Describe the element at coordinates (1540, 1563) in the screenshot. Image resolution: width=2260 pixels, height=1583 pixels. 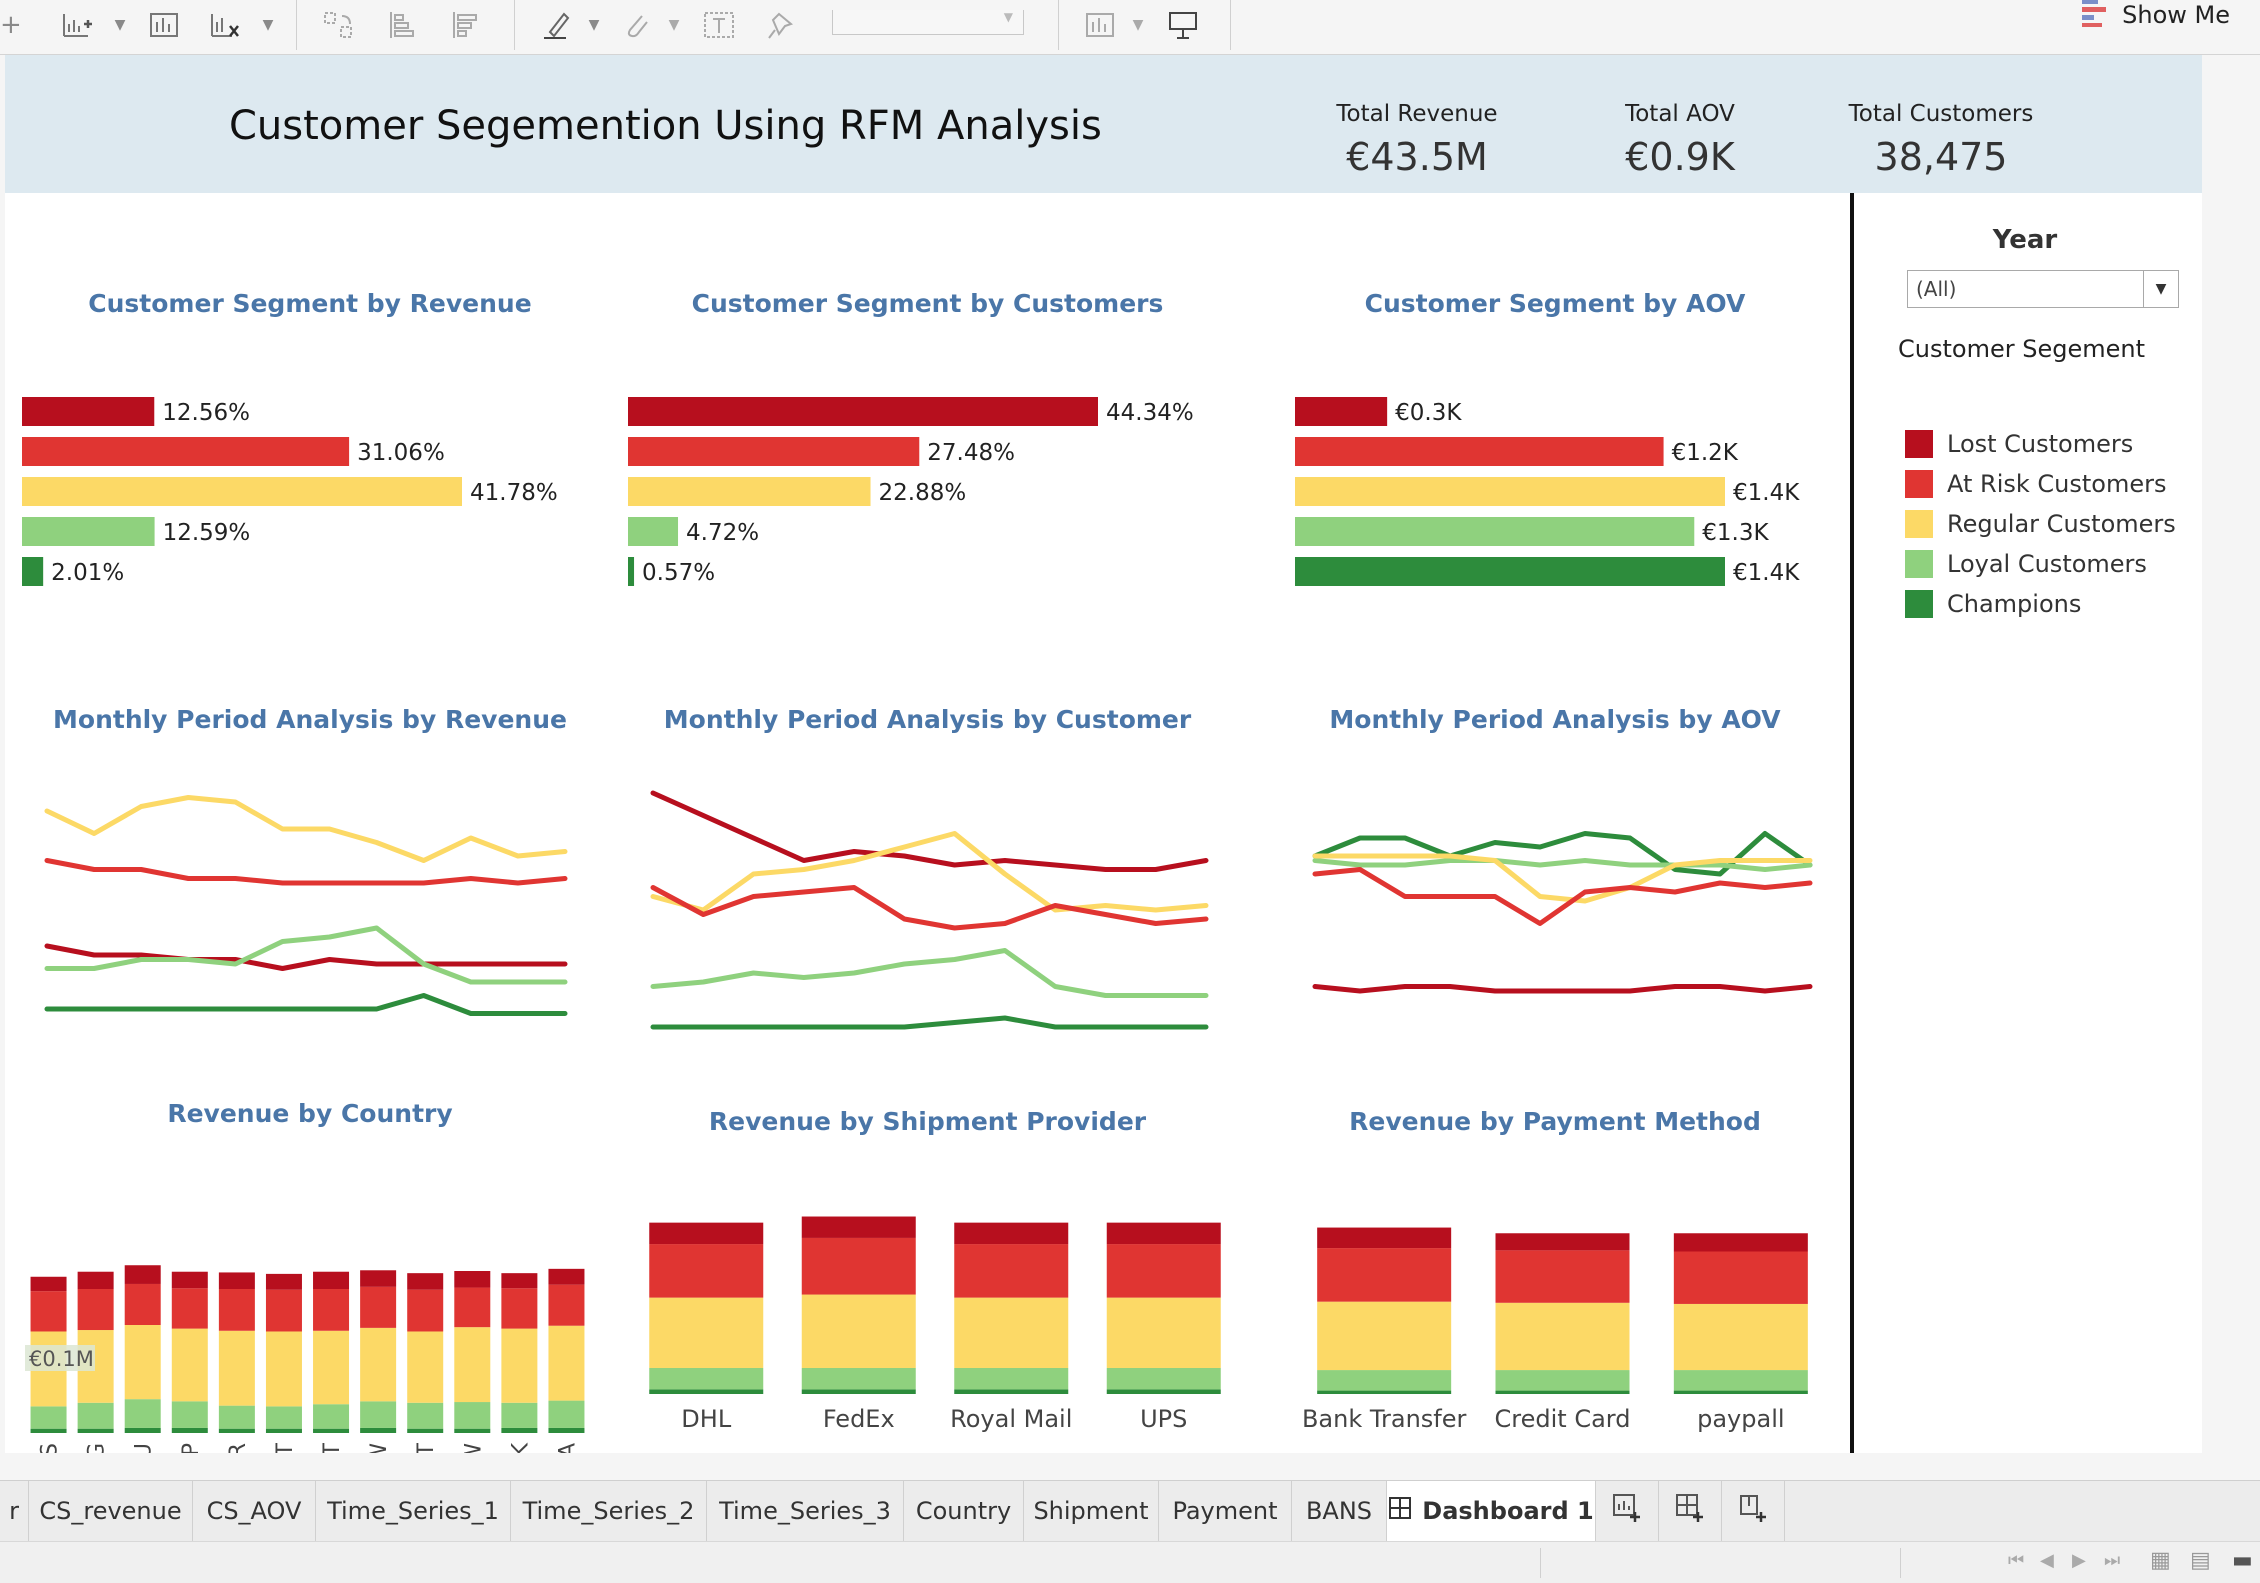
I see `status-divider` at that location.